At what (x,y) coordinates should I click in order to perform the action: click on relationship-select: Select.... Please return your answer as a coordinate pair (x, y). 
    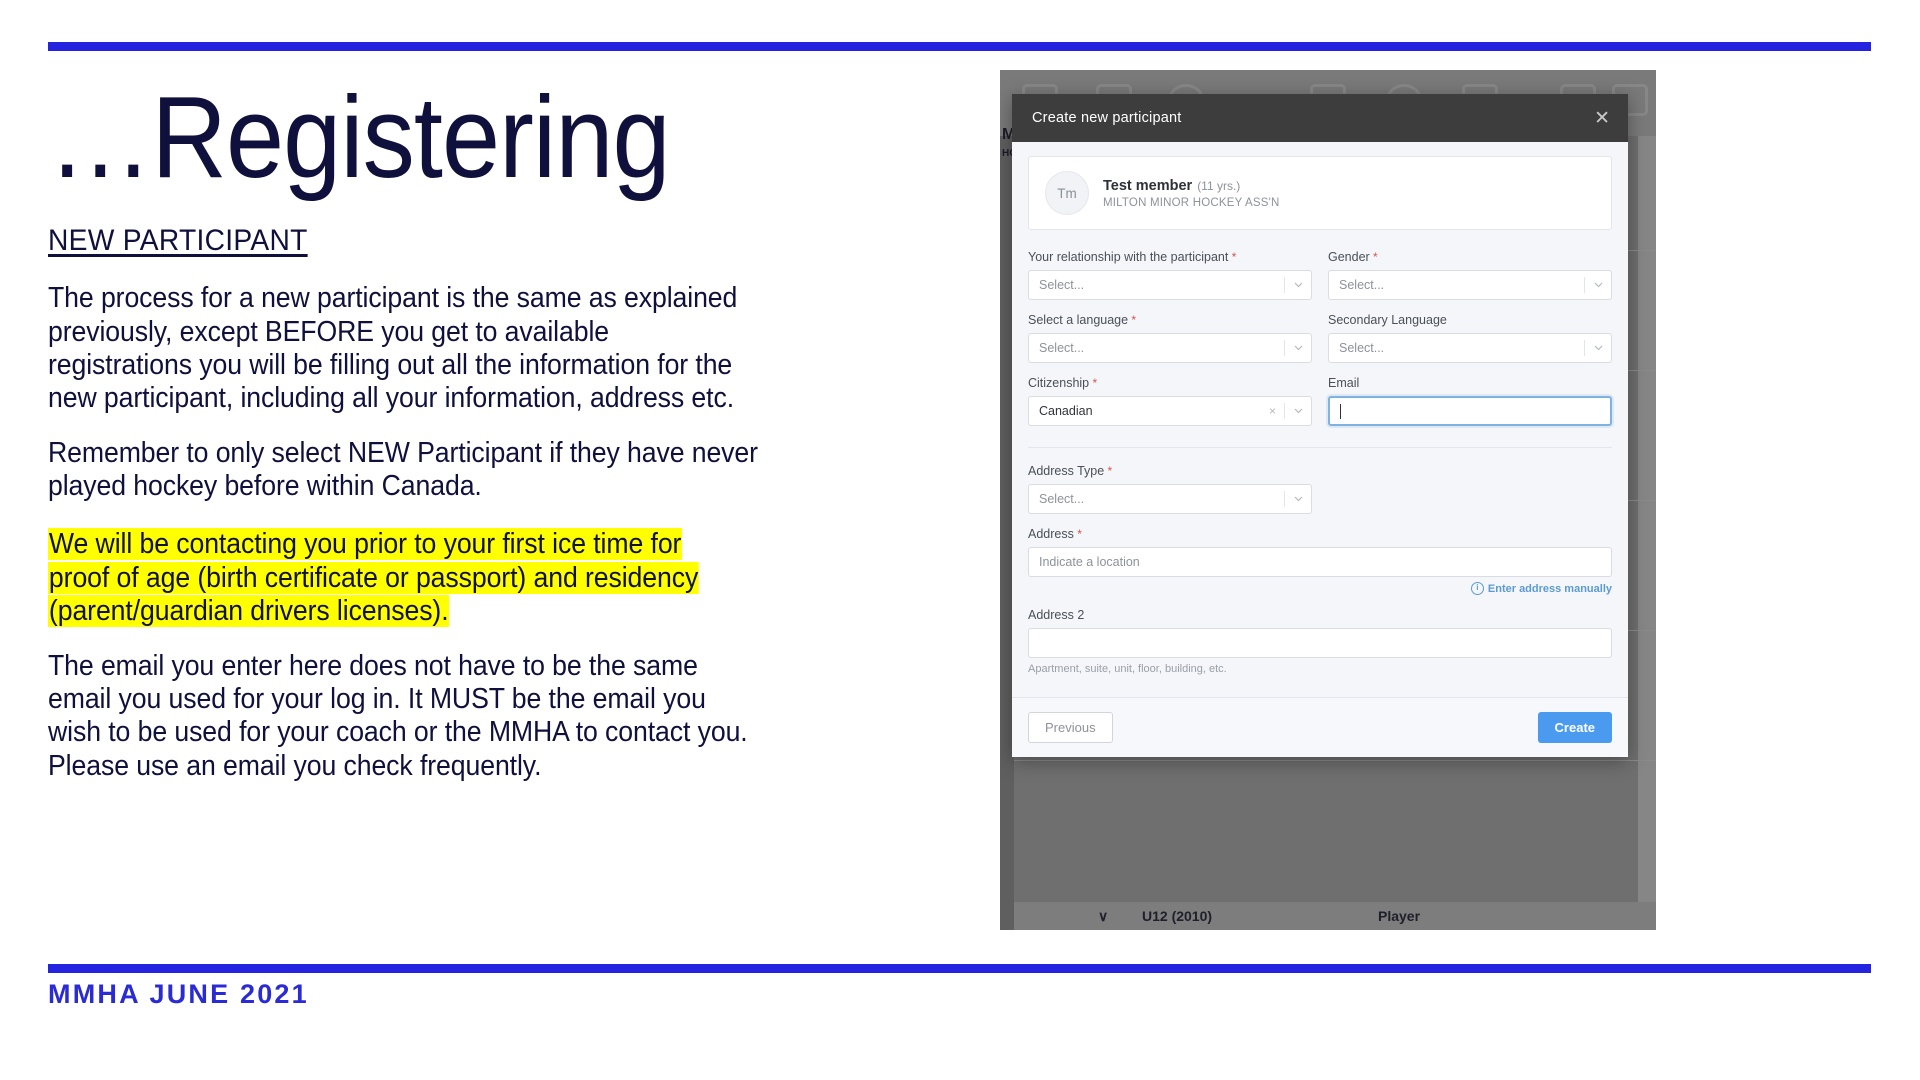
    Looking at the image, I should click on (1170, 285).